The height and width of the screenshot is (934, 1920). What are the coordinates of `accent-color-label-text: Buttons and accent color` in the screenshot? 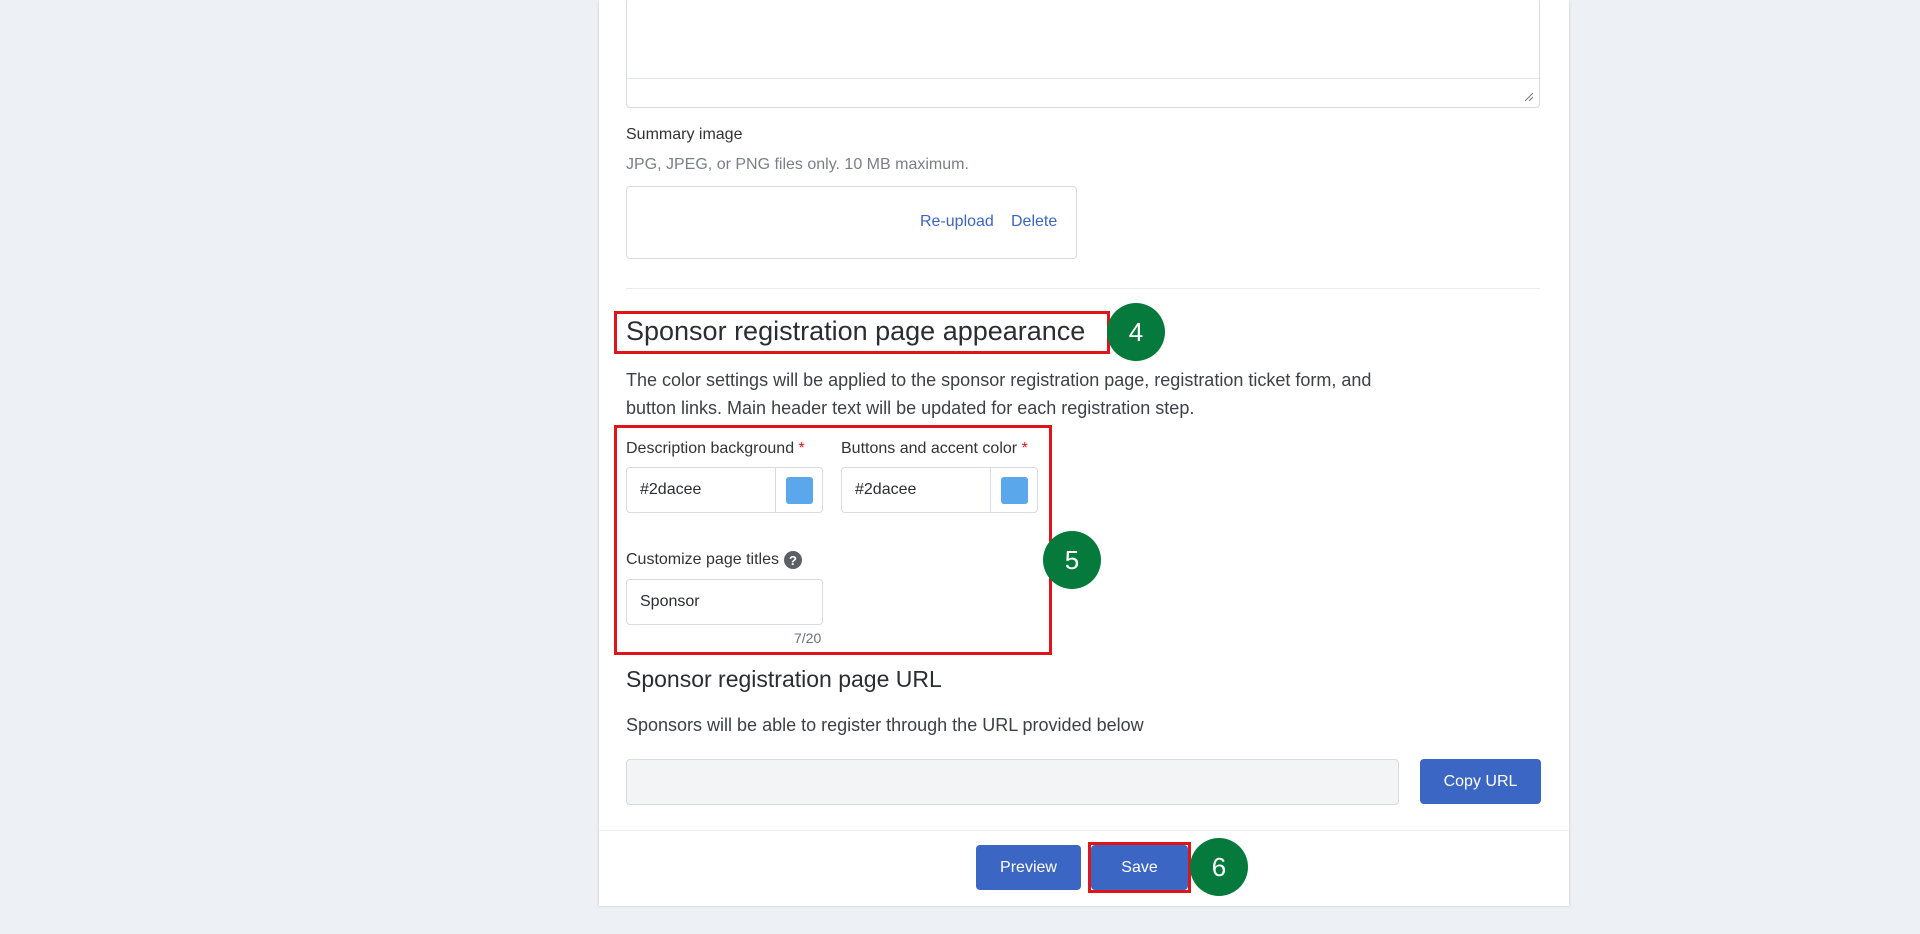 It's located at (929, 448).